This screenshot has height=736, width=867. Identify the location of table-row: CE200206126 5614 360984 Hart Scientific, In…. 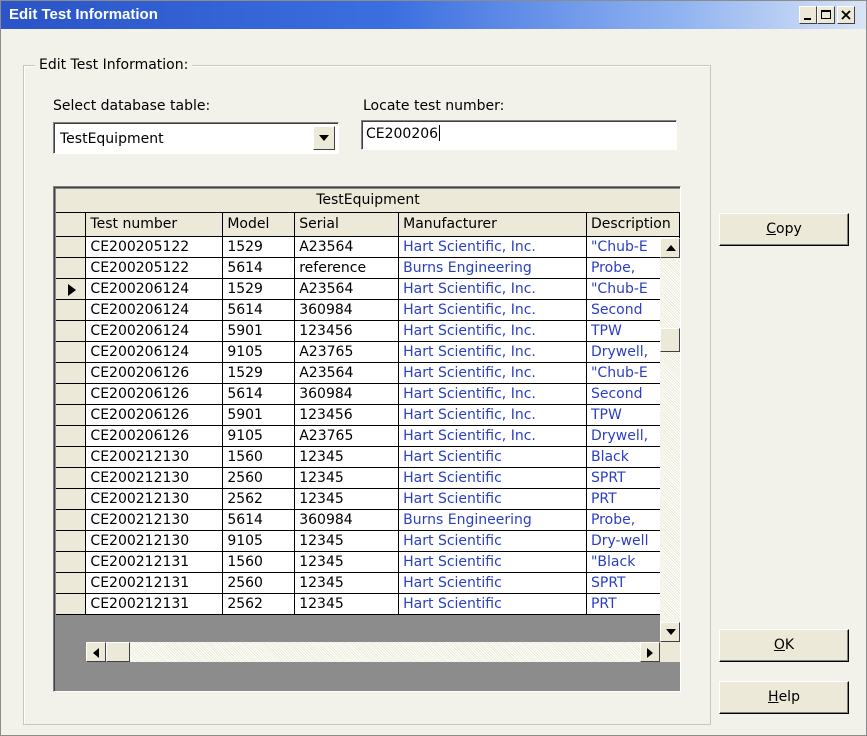
(368, 394).